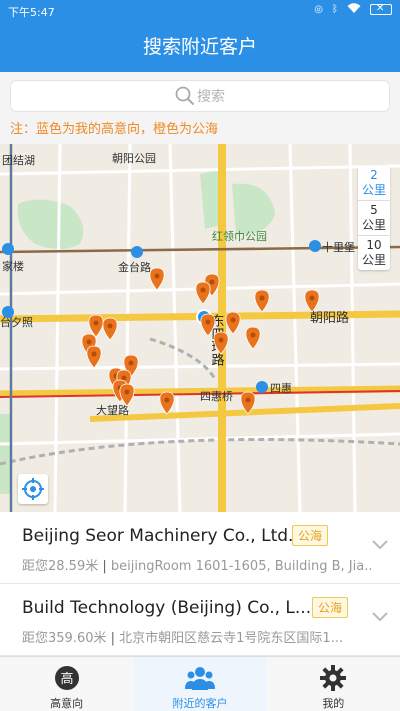 The width and height of the screenshot is (400, 711). What do you see at coordinates (333, 703) in the screenshot?
I see `tab-label: 我的` at bounding box center [333, 703].